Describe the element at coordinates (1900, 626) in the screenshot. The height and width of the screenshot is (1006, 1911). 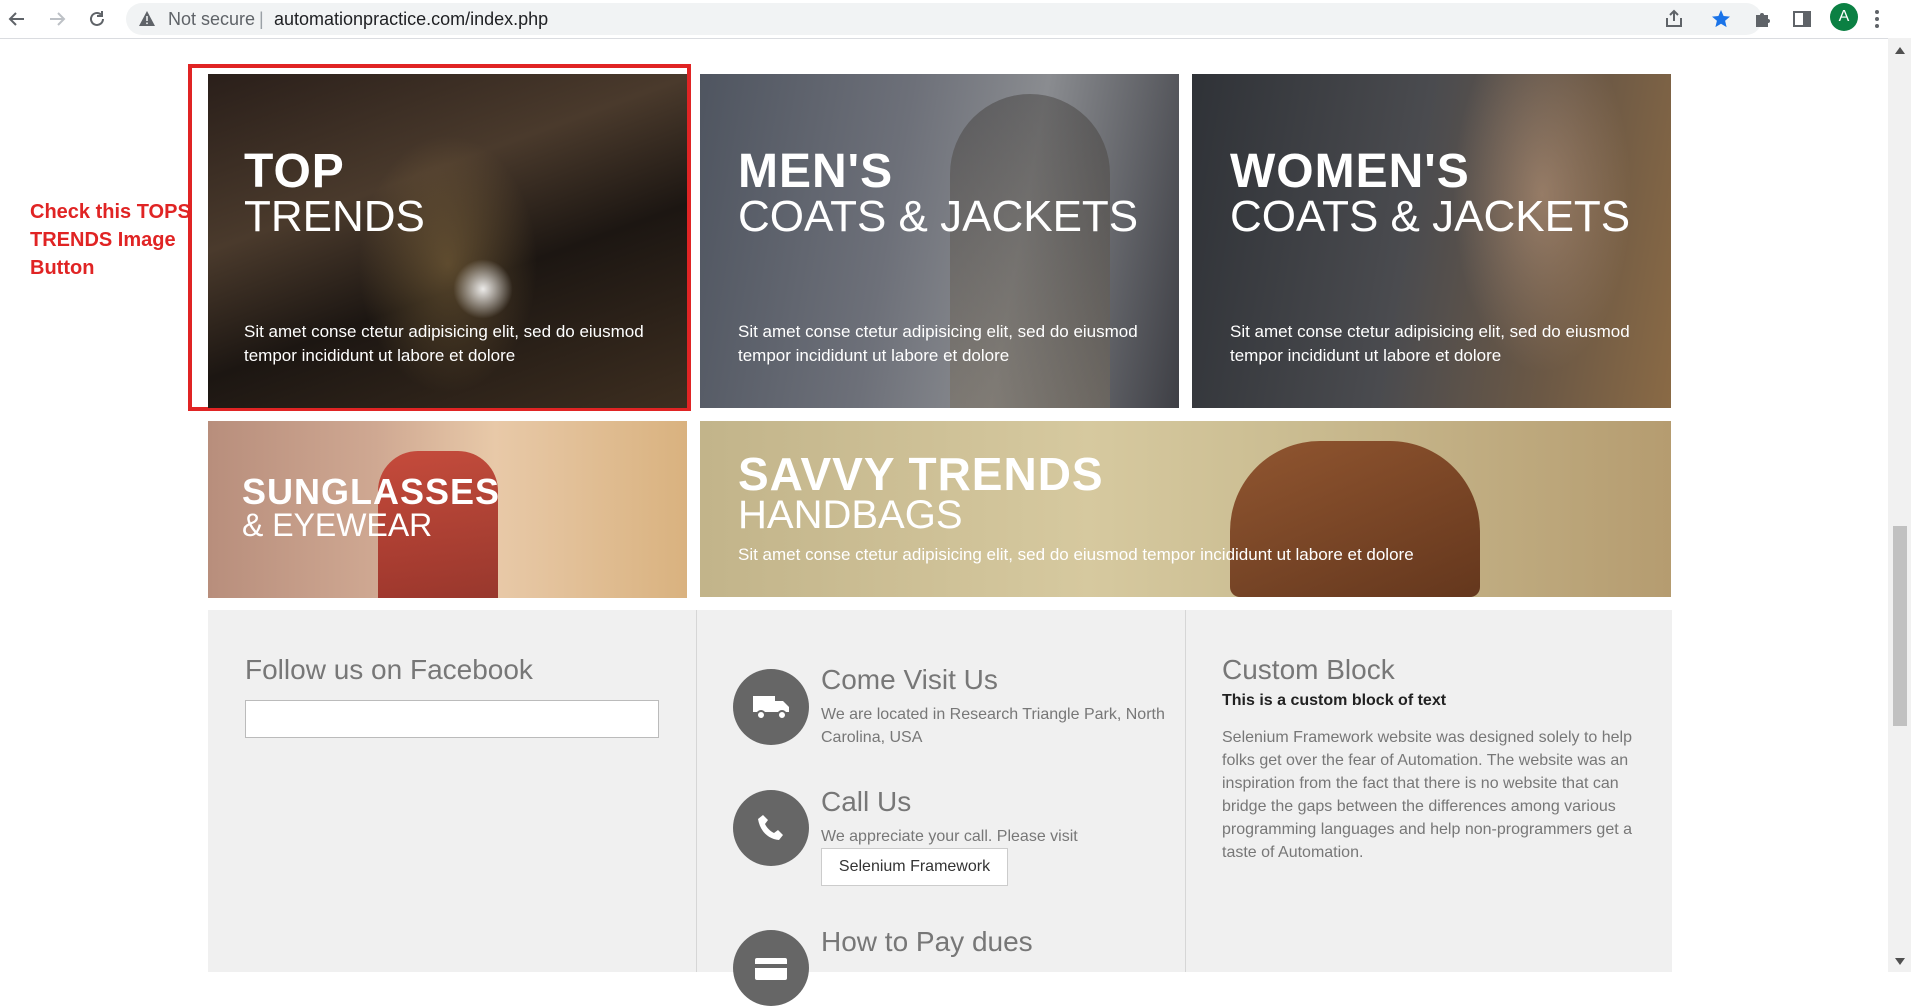
I see `scrollbar-thumb` at that location.